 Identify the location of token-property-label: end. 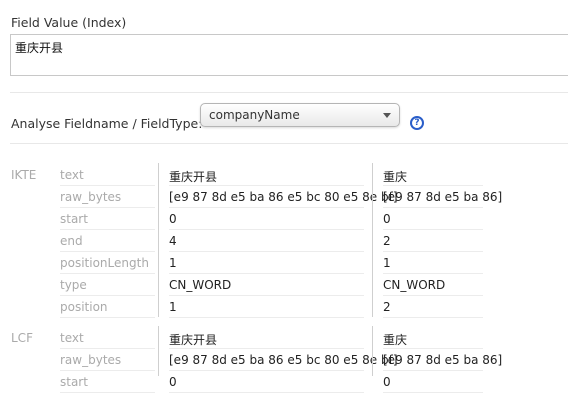
(71, 241).